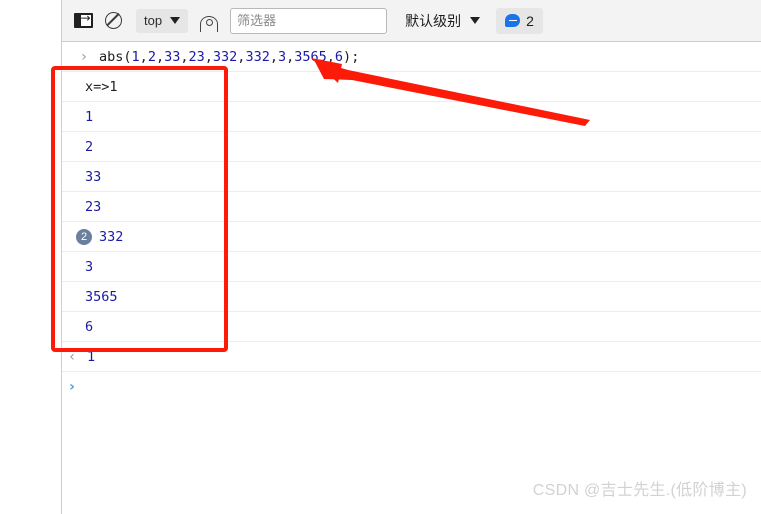 The image size is (761, 514). What do you see at coordinates (639, 490) in the screenshot?
I see `watermark-text: CSDN @吉士先生.(低阶博主)` at bounding box center [639, 490].